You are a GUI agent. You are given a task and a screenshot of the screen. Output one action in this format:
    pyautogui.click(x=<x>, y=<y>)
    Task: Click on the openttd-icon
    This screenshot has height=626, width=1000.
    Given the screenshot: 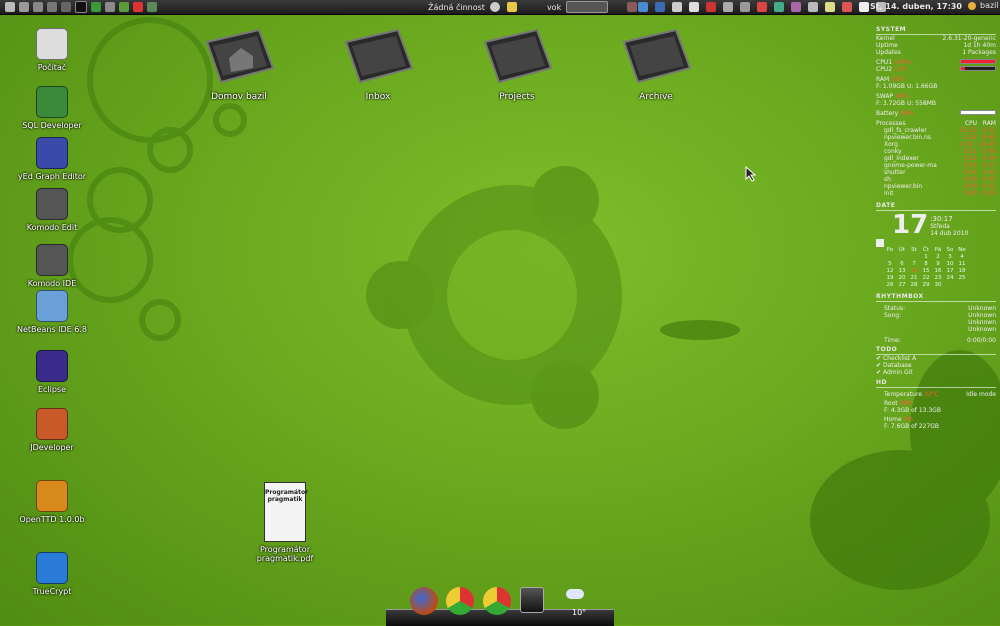 What is the action you would take?
    pyautogui.click(x=52, y=496)
    